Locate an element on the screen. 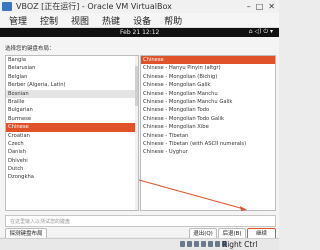  list-item: Chinese - Tibetan is located at coordinates (208, 136).